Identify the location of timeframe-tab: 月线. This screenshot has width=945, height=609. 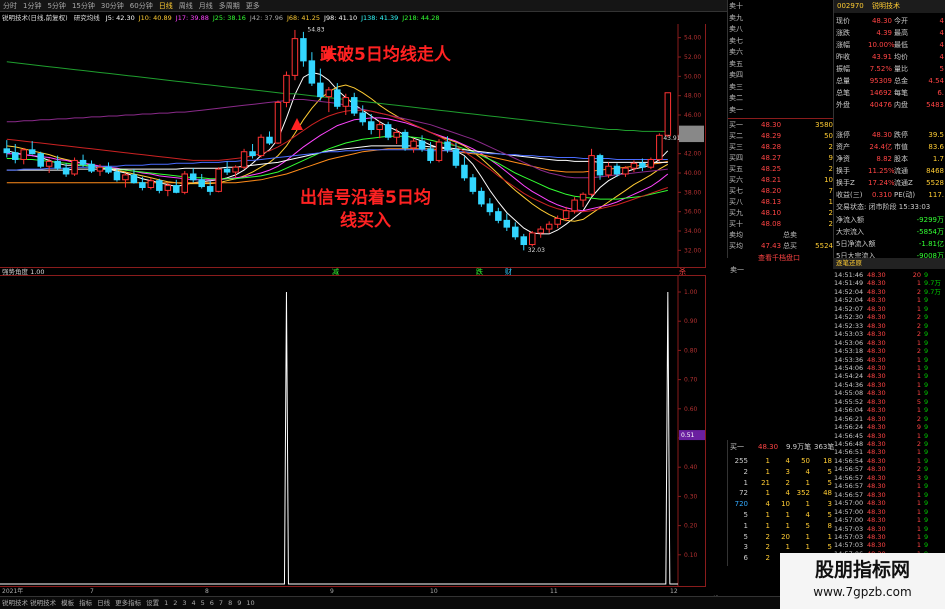
(206, 6).